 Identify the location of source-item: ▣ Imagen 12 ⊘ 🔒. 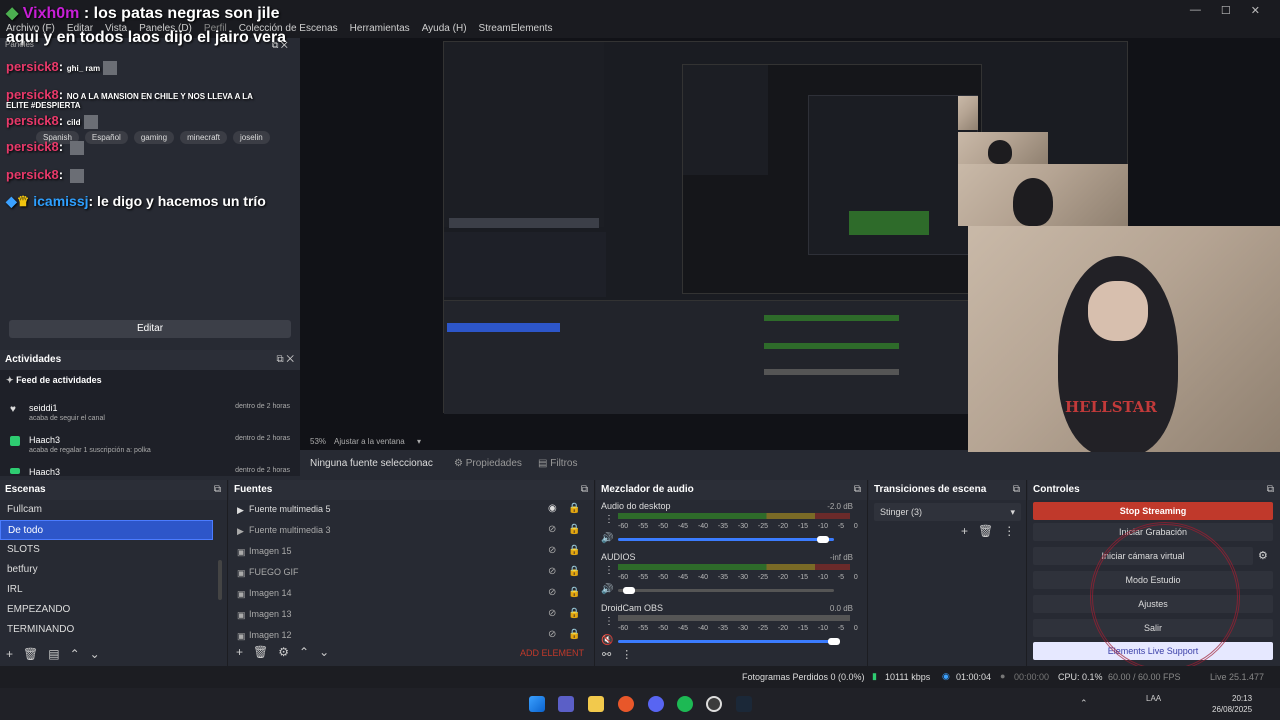
(414, 634).